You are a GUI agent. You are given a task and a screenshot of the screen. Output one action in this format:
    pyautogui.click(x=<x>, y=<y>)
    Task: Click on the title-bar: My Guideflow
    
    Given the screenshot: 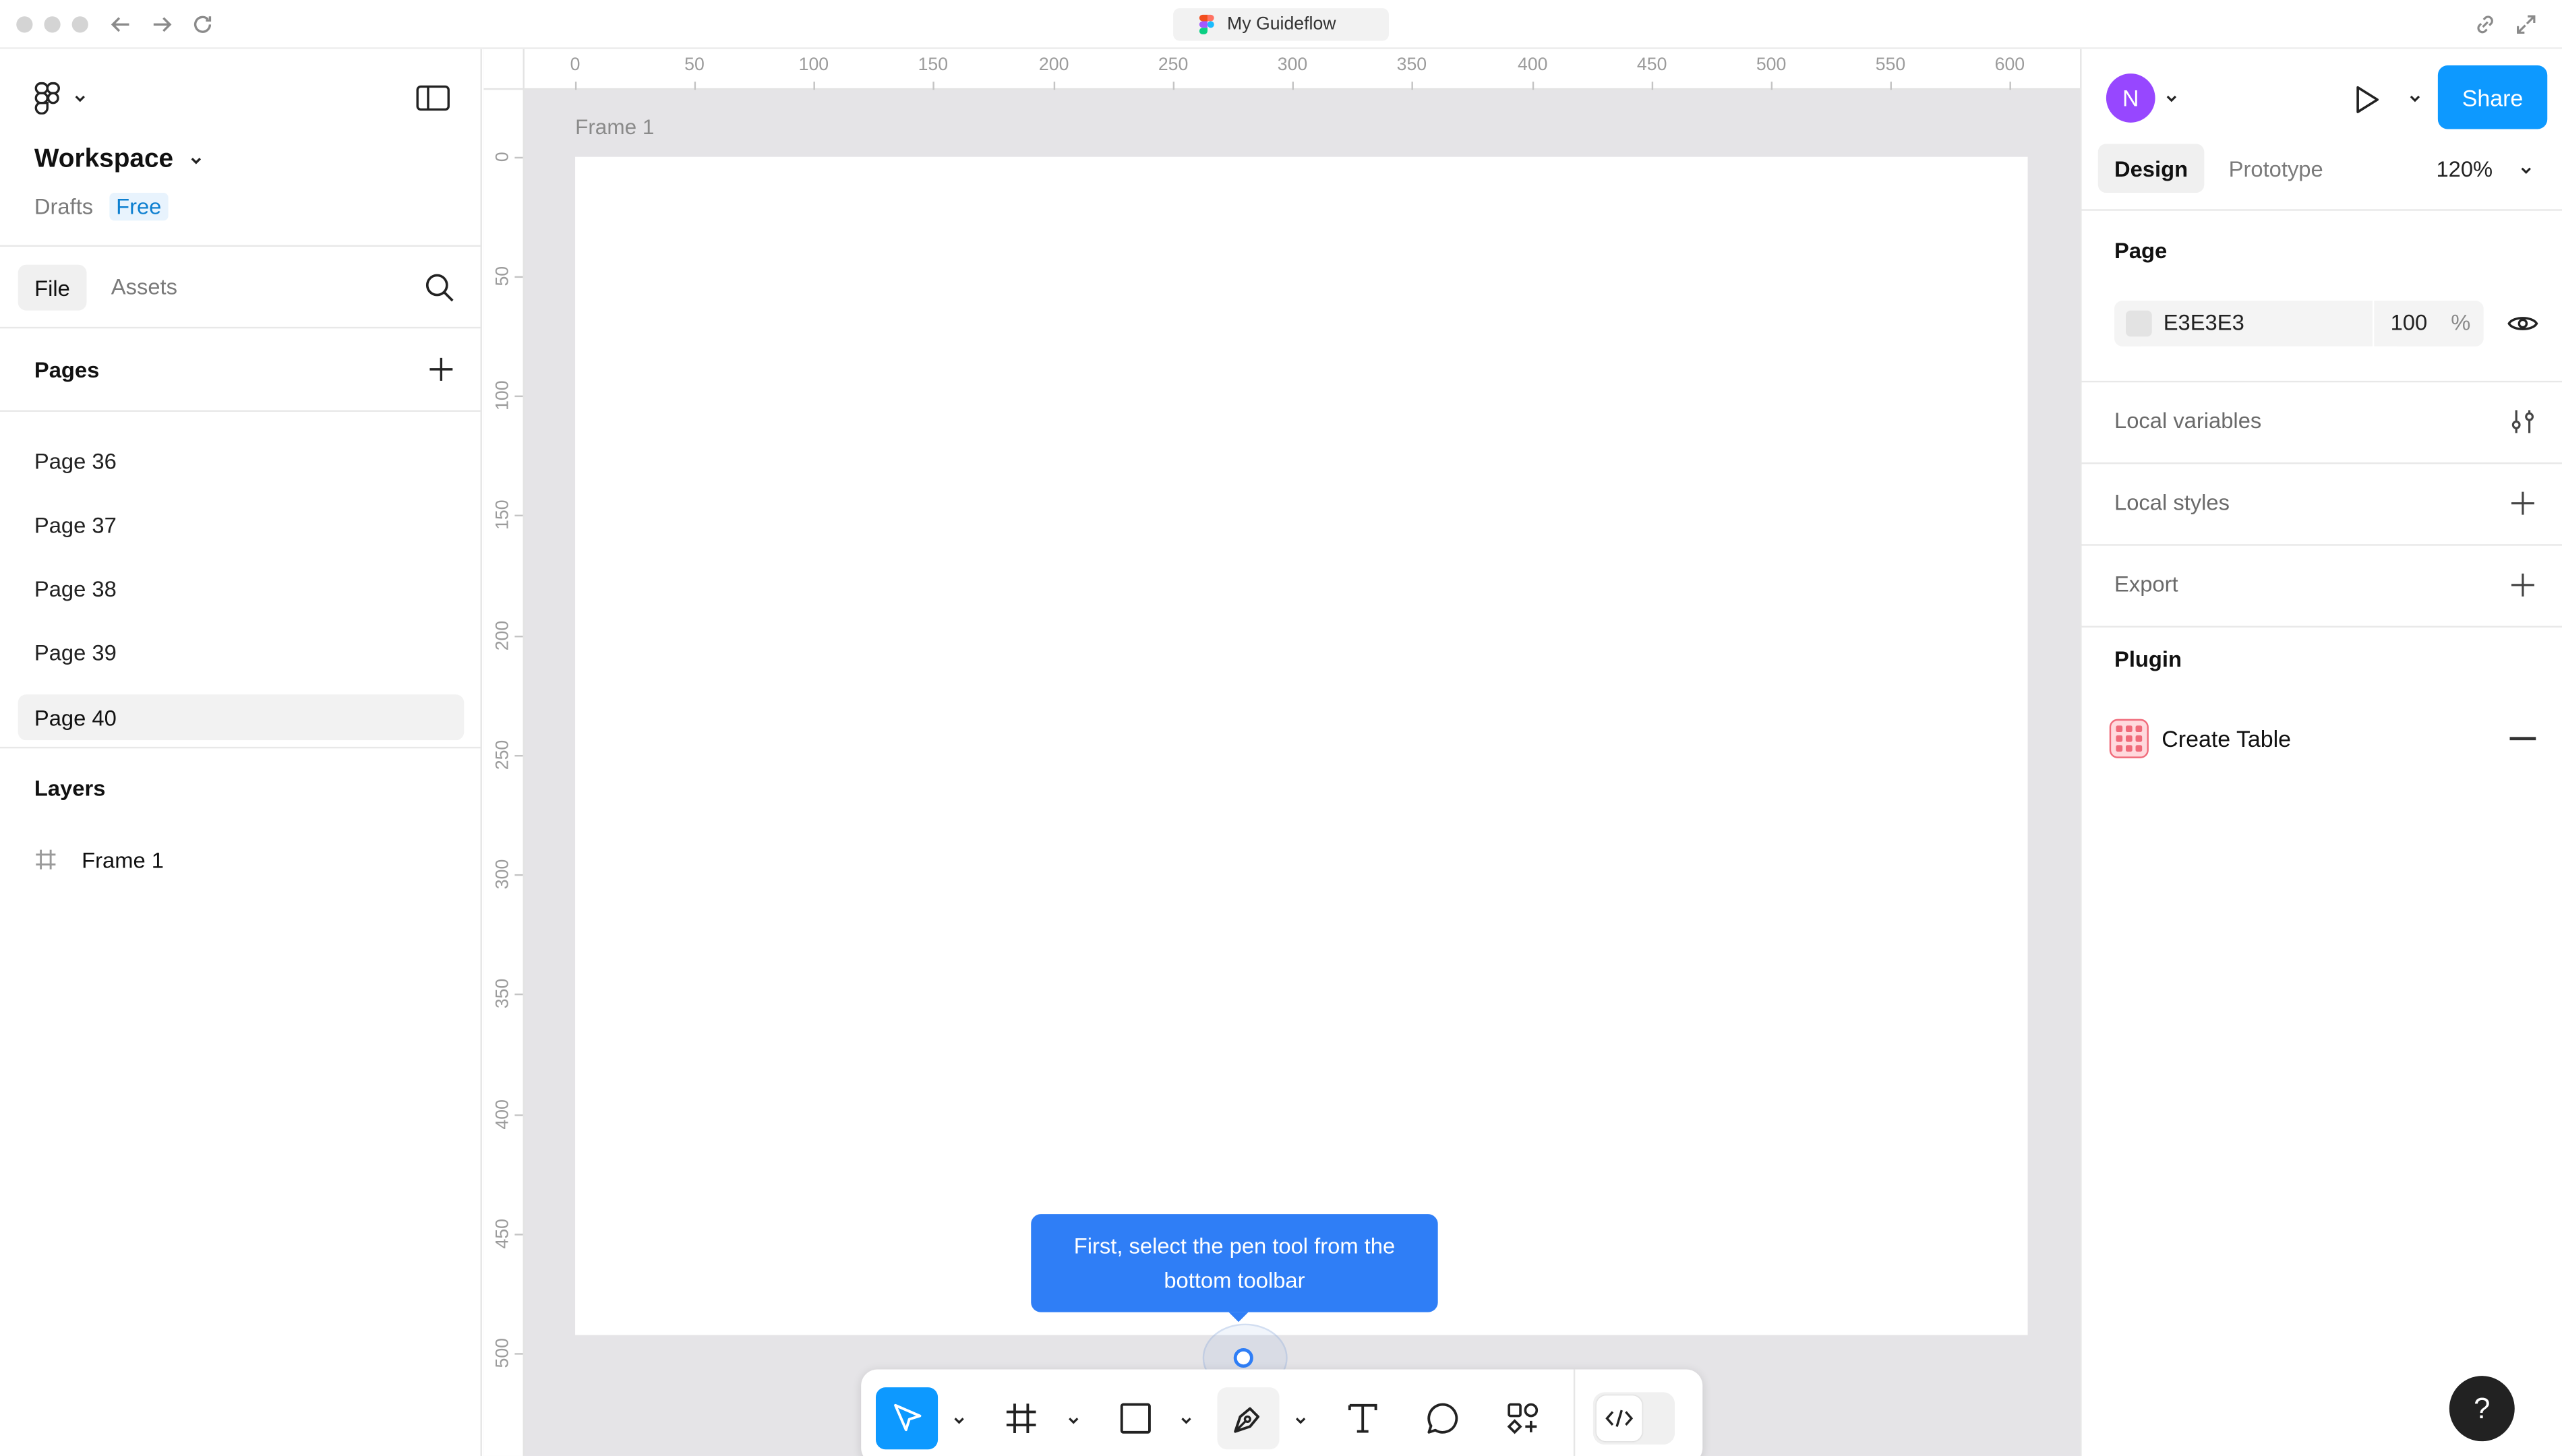 What is the action you would take?
    pyautogui.click(x=1281, y=24)
    